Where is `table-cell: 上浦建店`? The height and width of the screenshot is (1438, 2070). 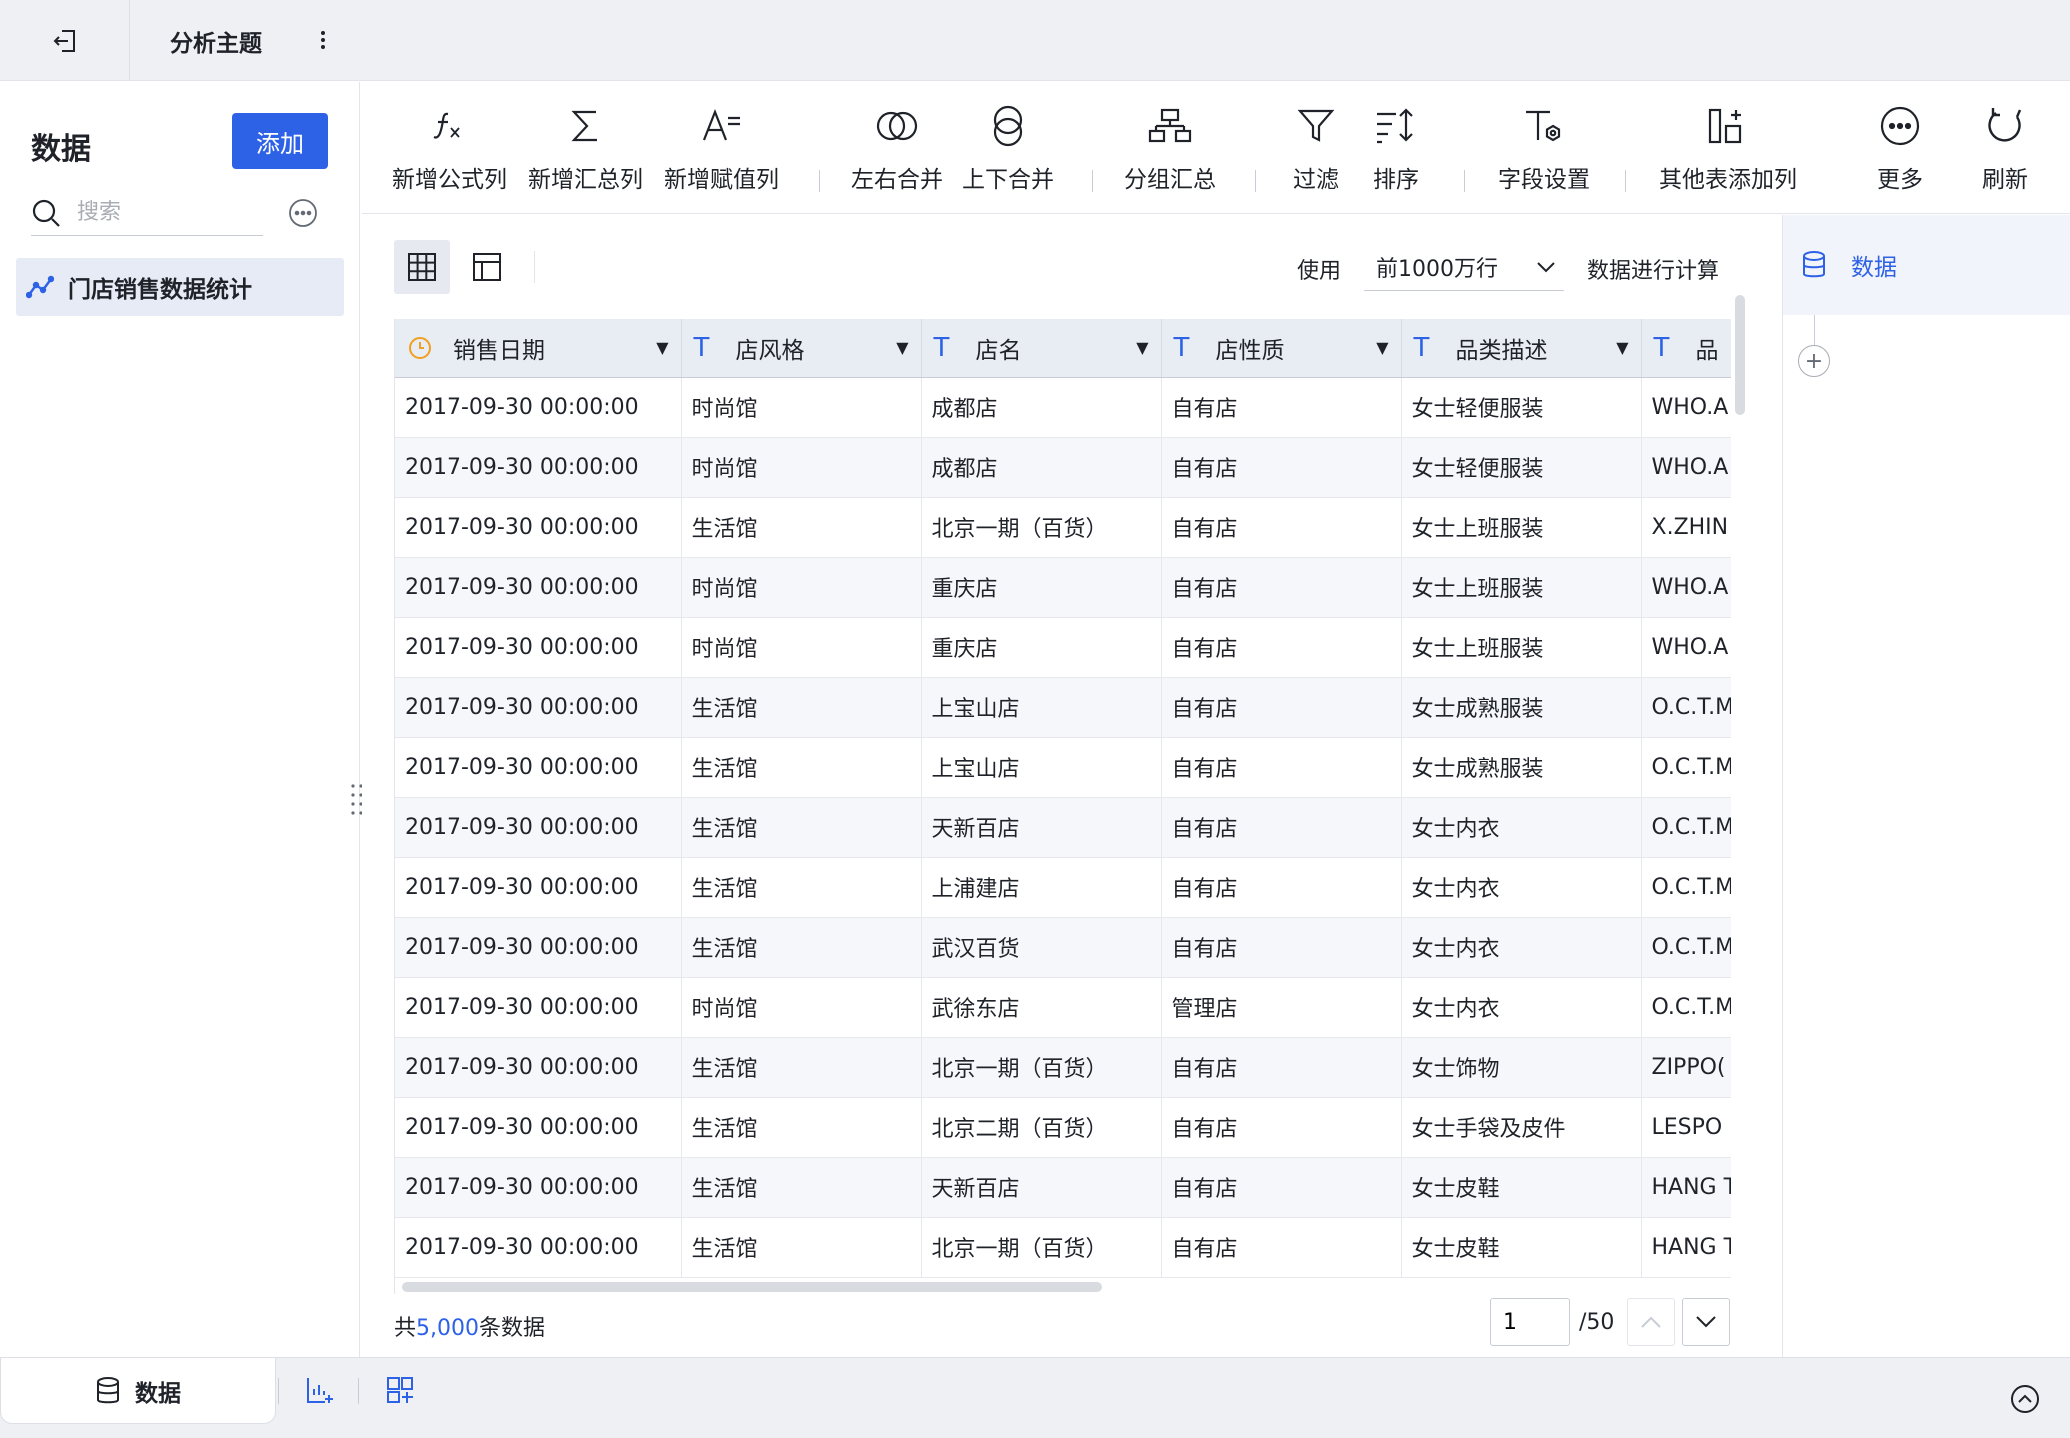 table-cell: 上浦建店 is located at coordinates (1041, 887).